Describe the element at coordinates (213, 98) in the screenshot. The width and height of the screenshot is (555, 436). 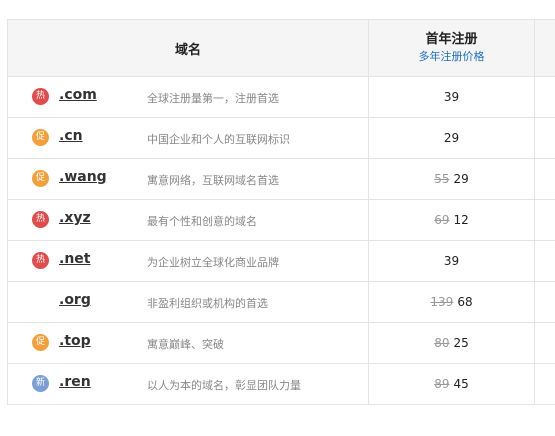
I see `tld-description: 全球注册量第一，注册首选` at that location.